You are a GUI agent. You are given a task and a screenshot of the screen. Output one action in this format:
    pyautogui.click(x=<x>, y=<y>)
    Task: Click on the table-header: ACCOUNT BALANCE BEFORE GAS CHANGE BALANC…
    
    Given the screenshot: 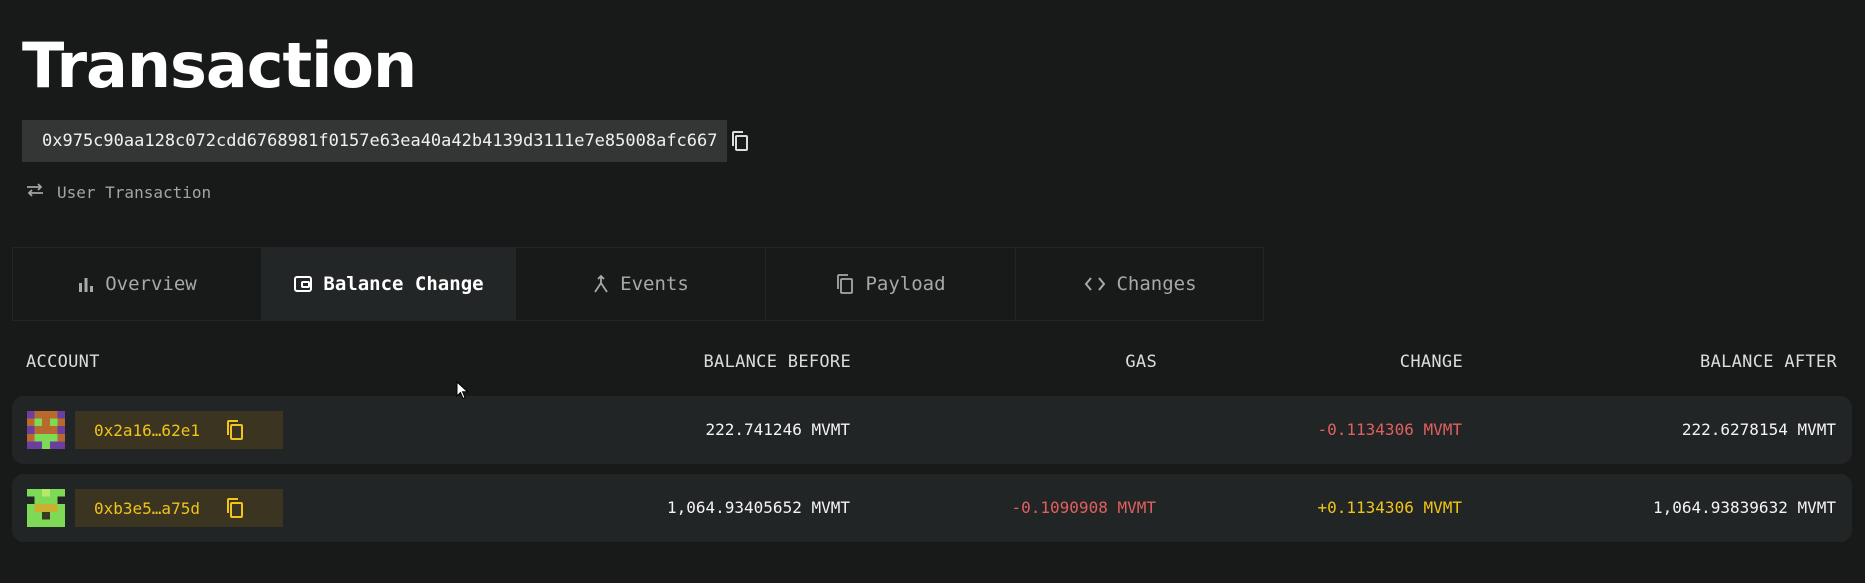 What is the action you would take?
    pyautogui.click(x=932, y=362)
    